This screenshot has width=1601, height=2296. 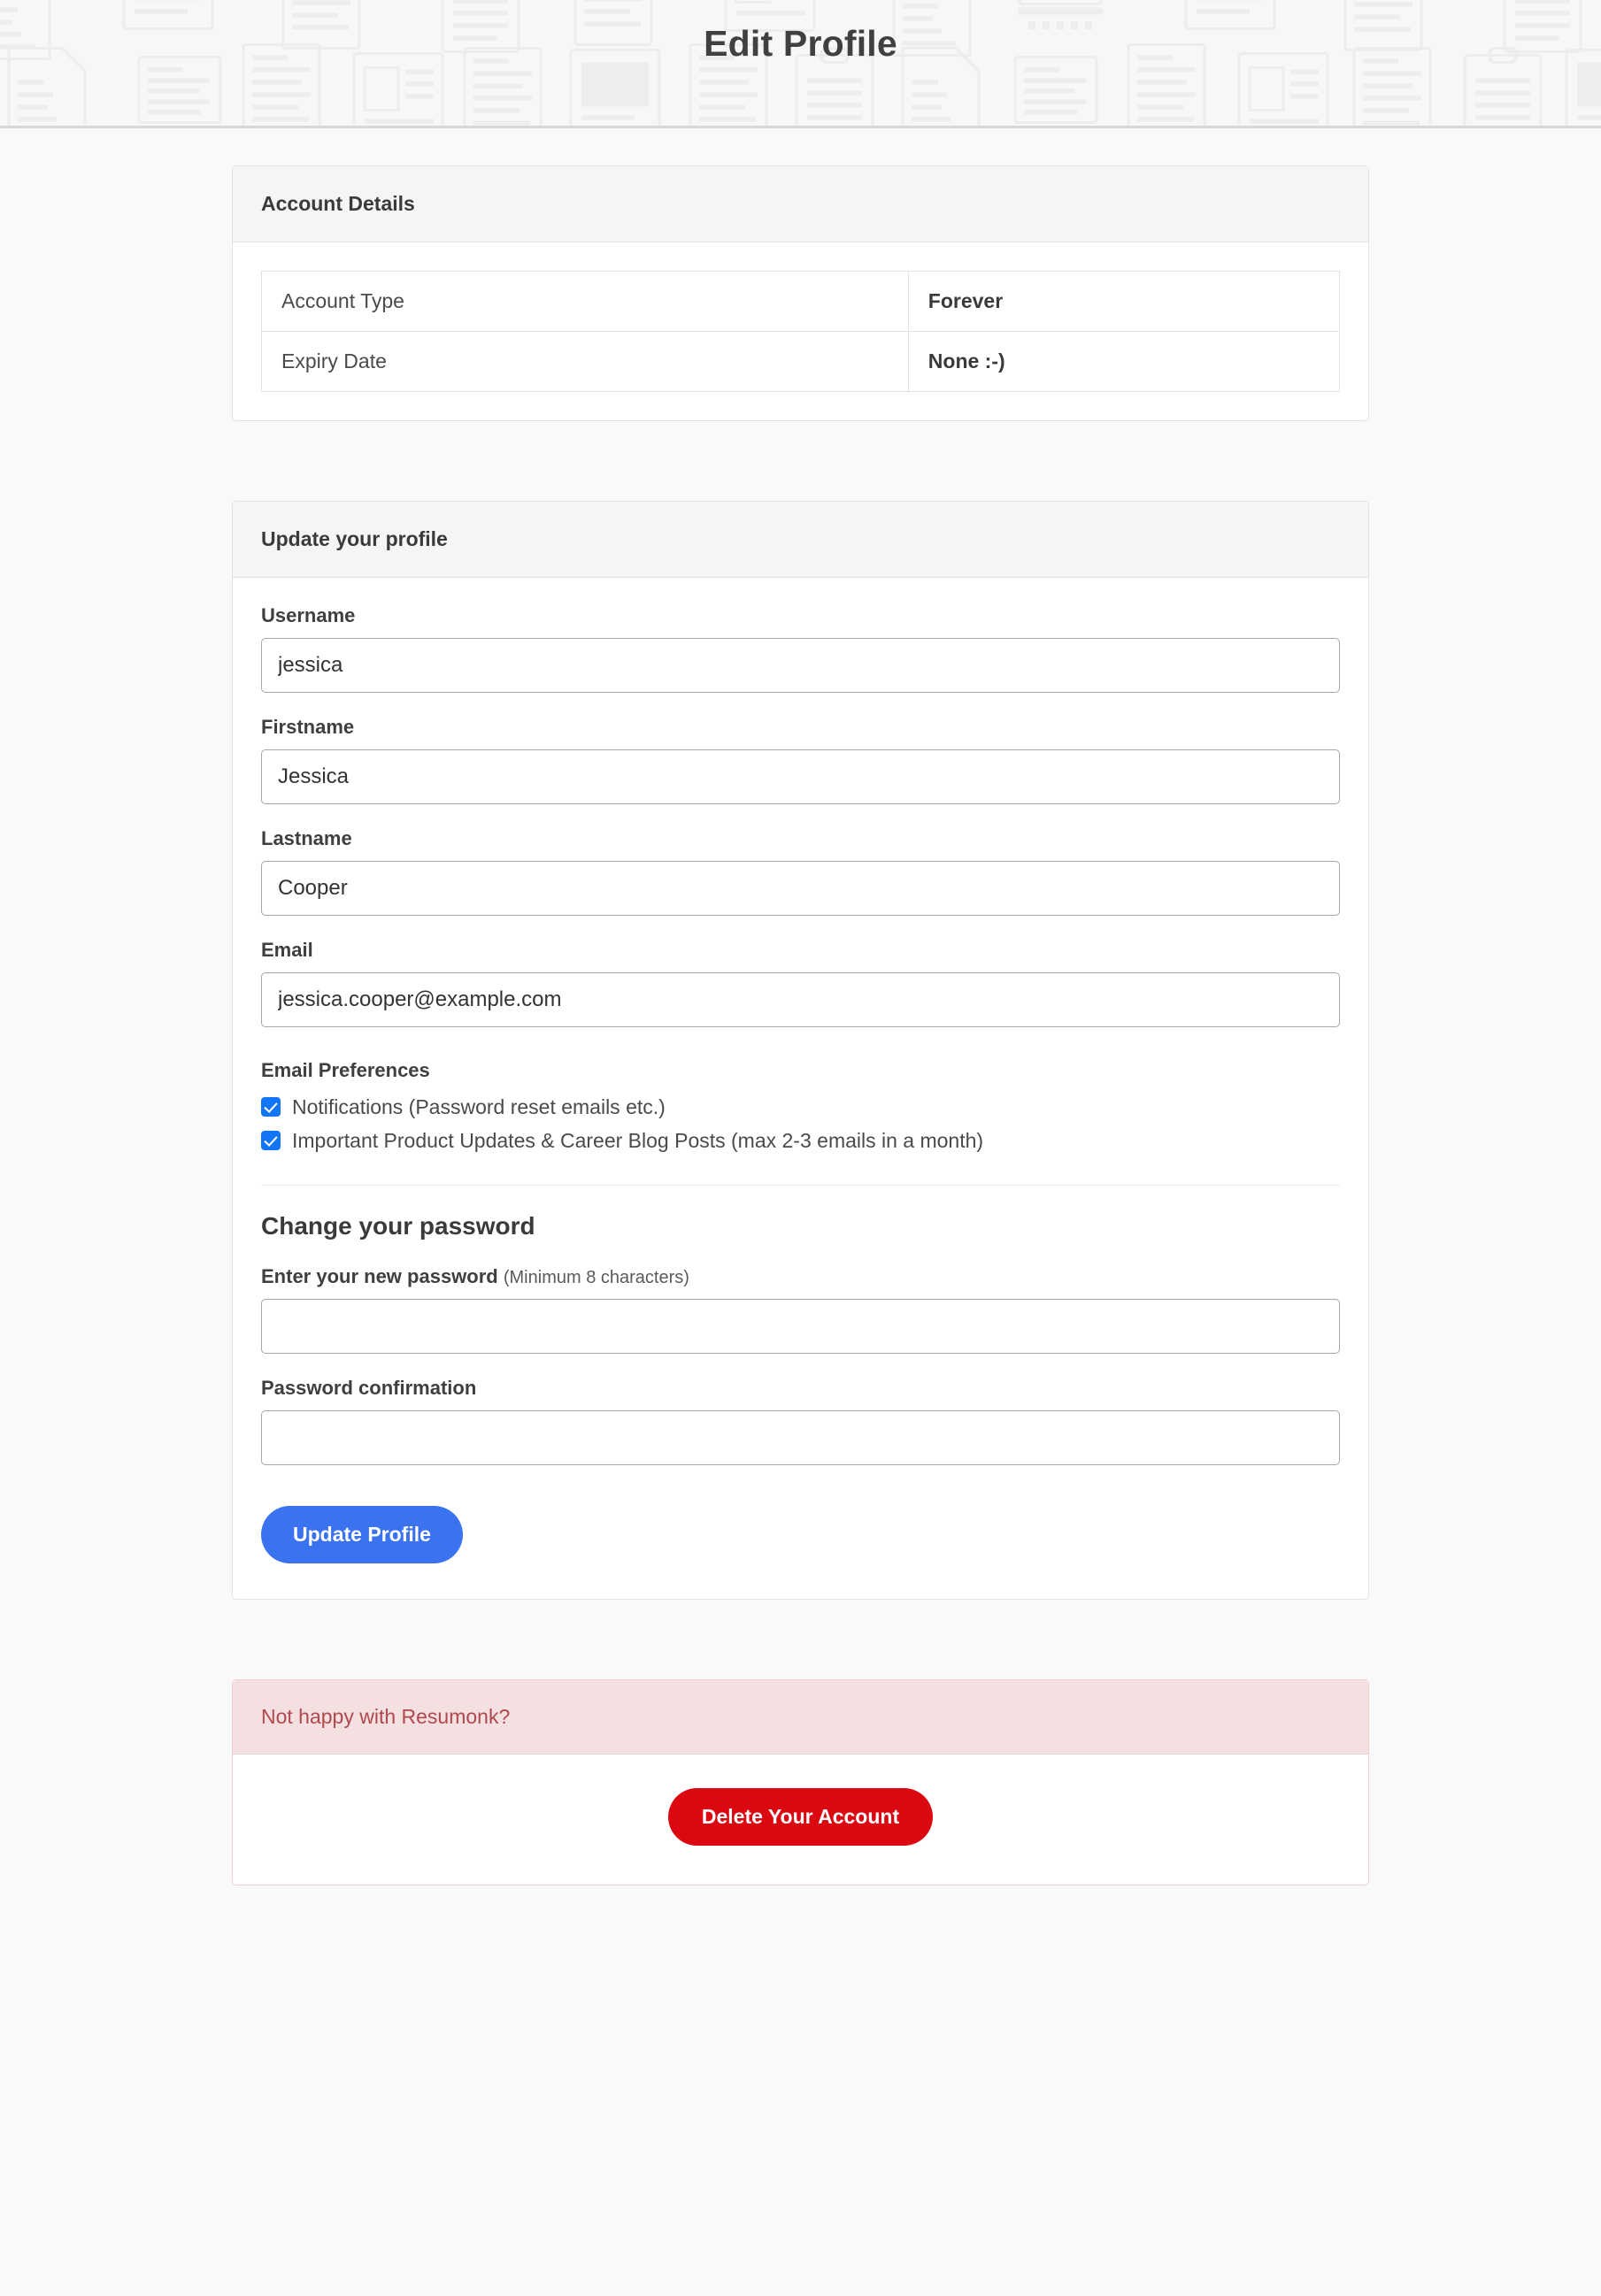 What do you see at coordinates (585, 302) in the screenshot?
I see `account-type-label: Account Type` at bounding box center [585, 302].